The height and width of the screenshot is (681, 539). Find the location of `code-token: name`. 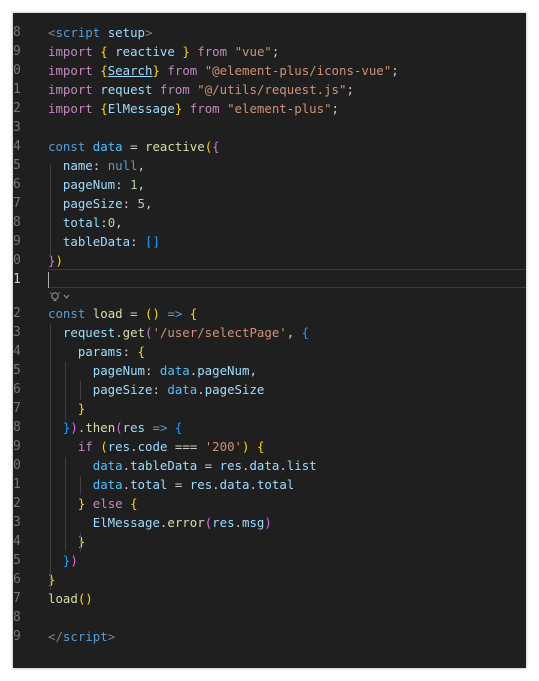

code-token: name is located at coordinates (77, 165).